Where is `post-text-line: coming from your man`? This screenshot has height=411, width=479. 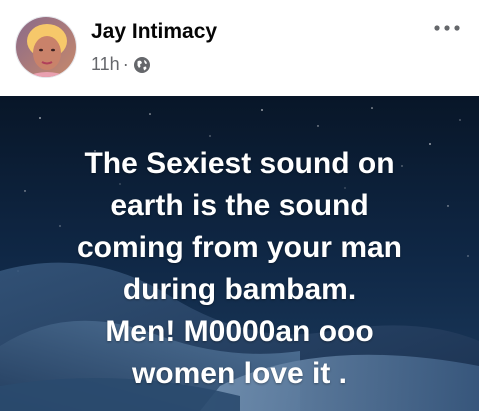
post-text-line: coming from your man is located at coordinates (239, 247).